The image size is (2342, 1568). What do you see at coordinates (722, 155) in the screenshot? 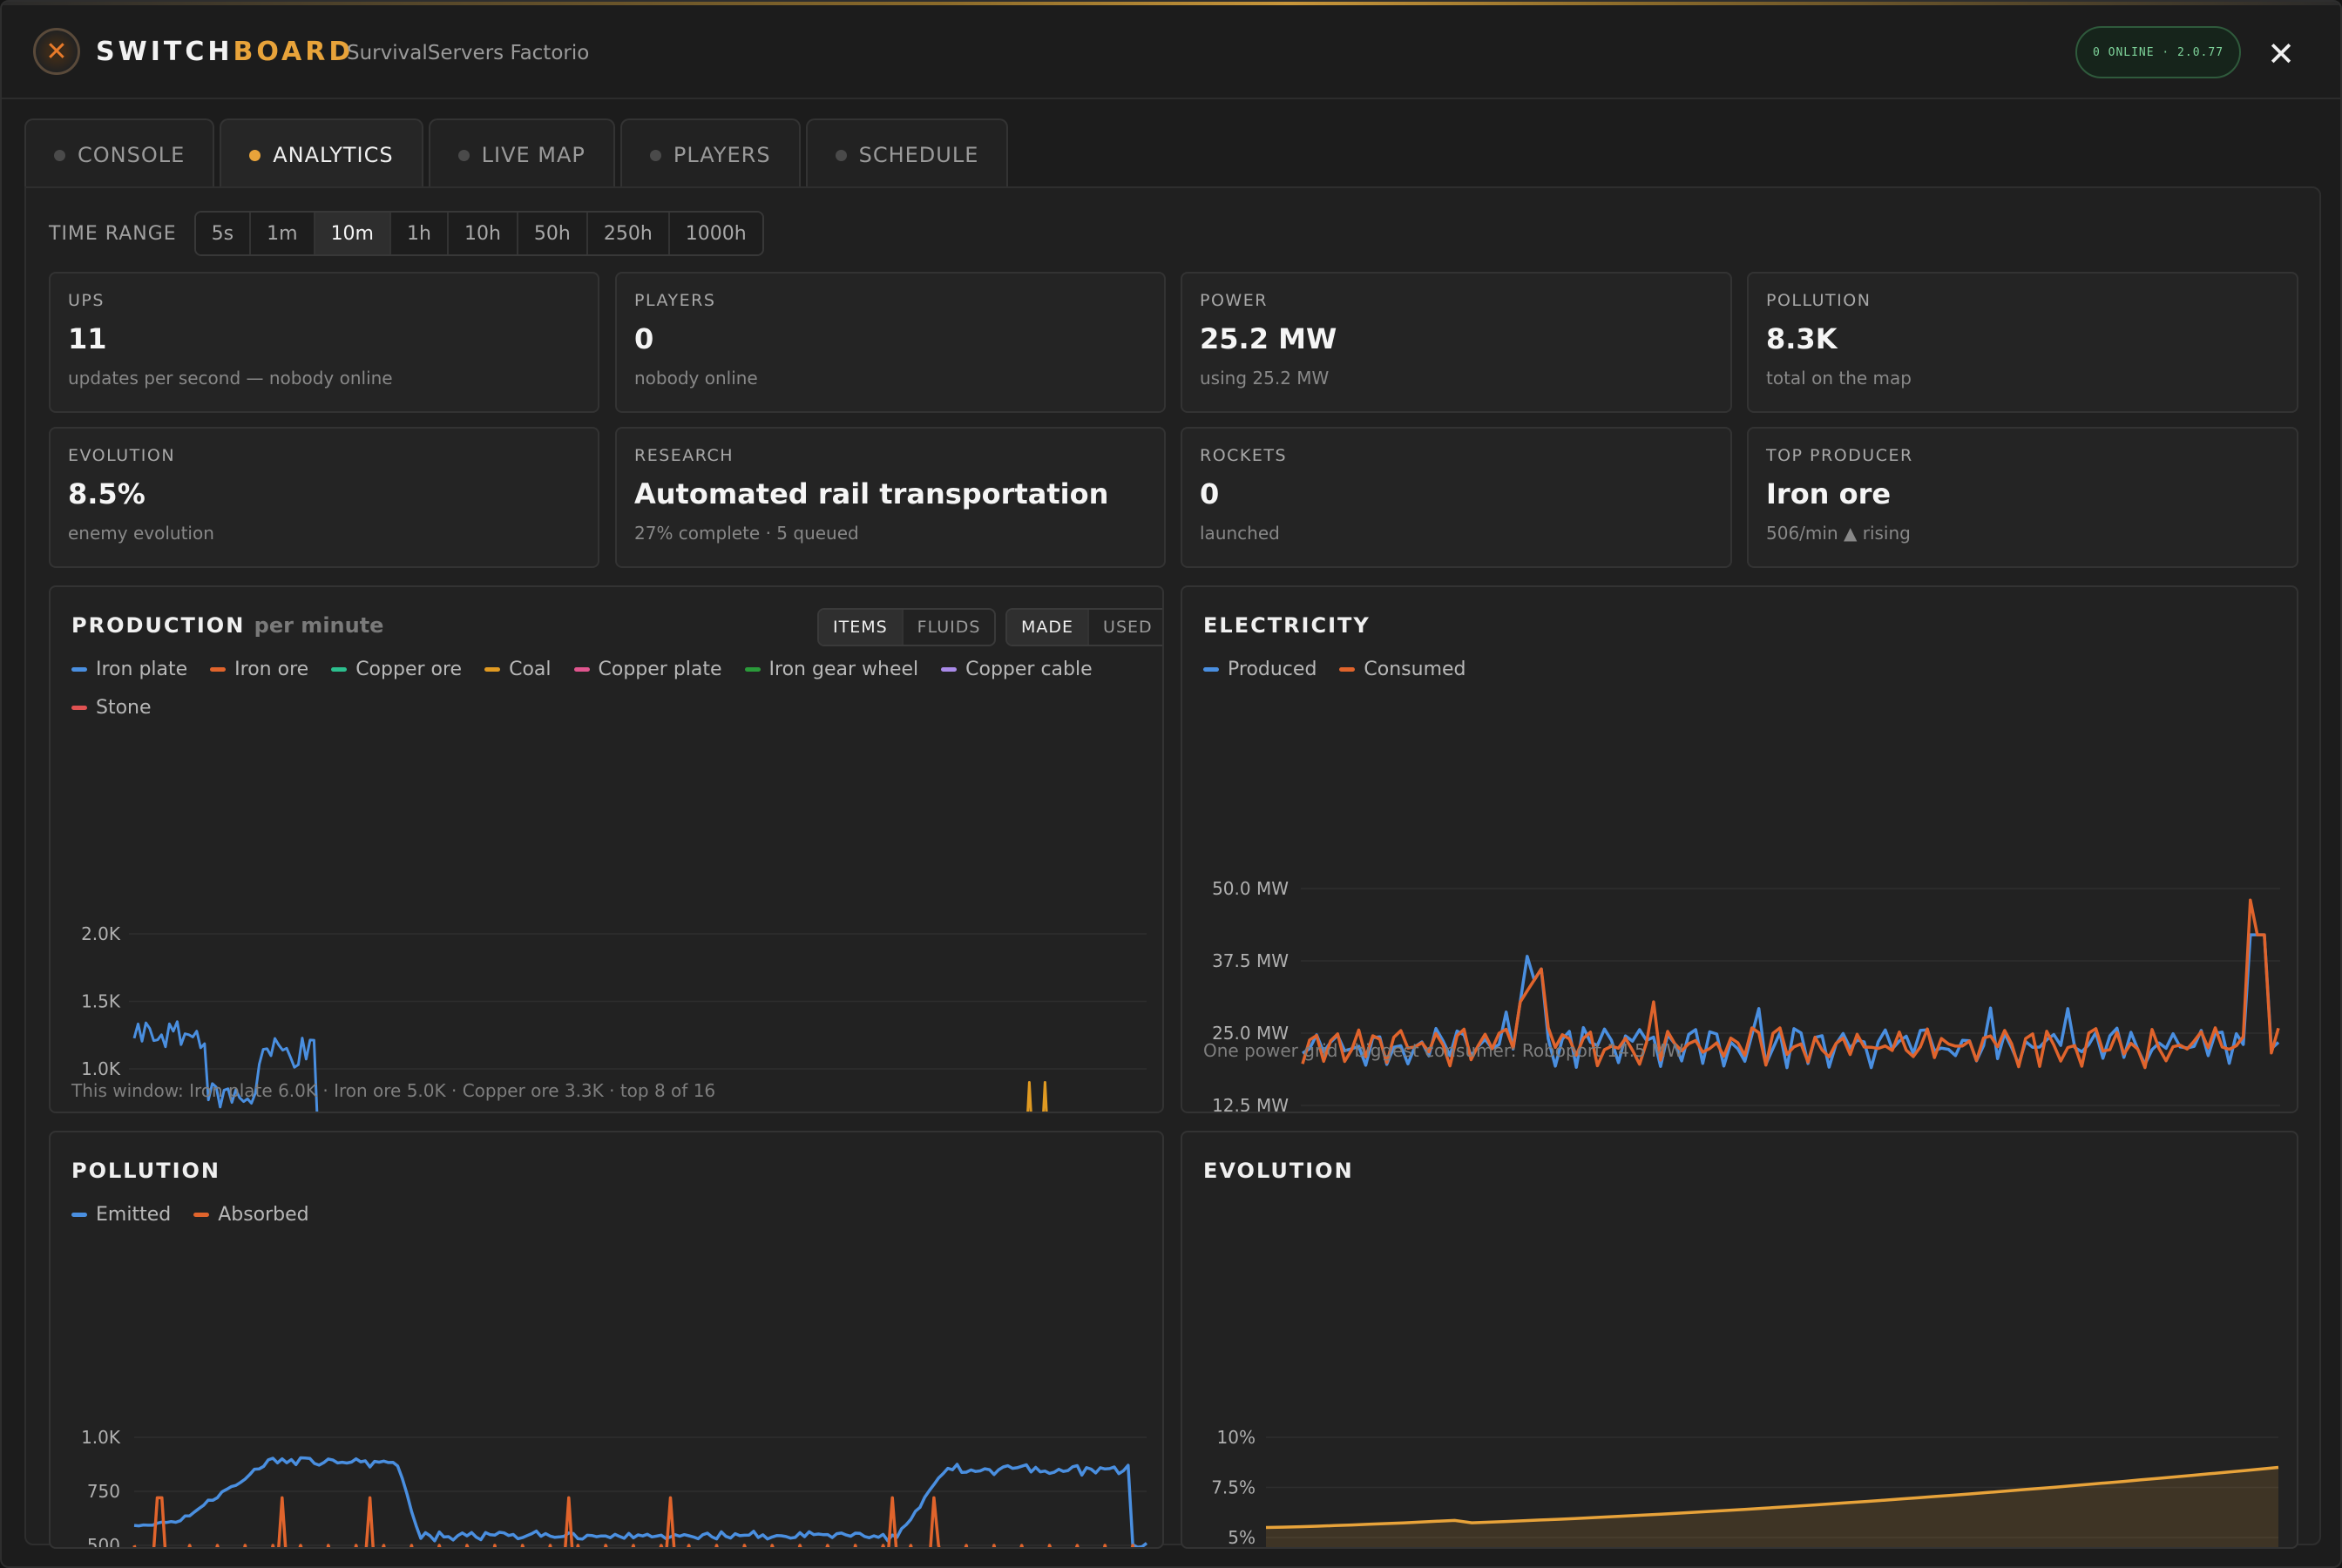
I see `tab-label: PLAYERS` at bounding box center [722, 155].